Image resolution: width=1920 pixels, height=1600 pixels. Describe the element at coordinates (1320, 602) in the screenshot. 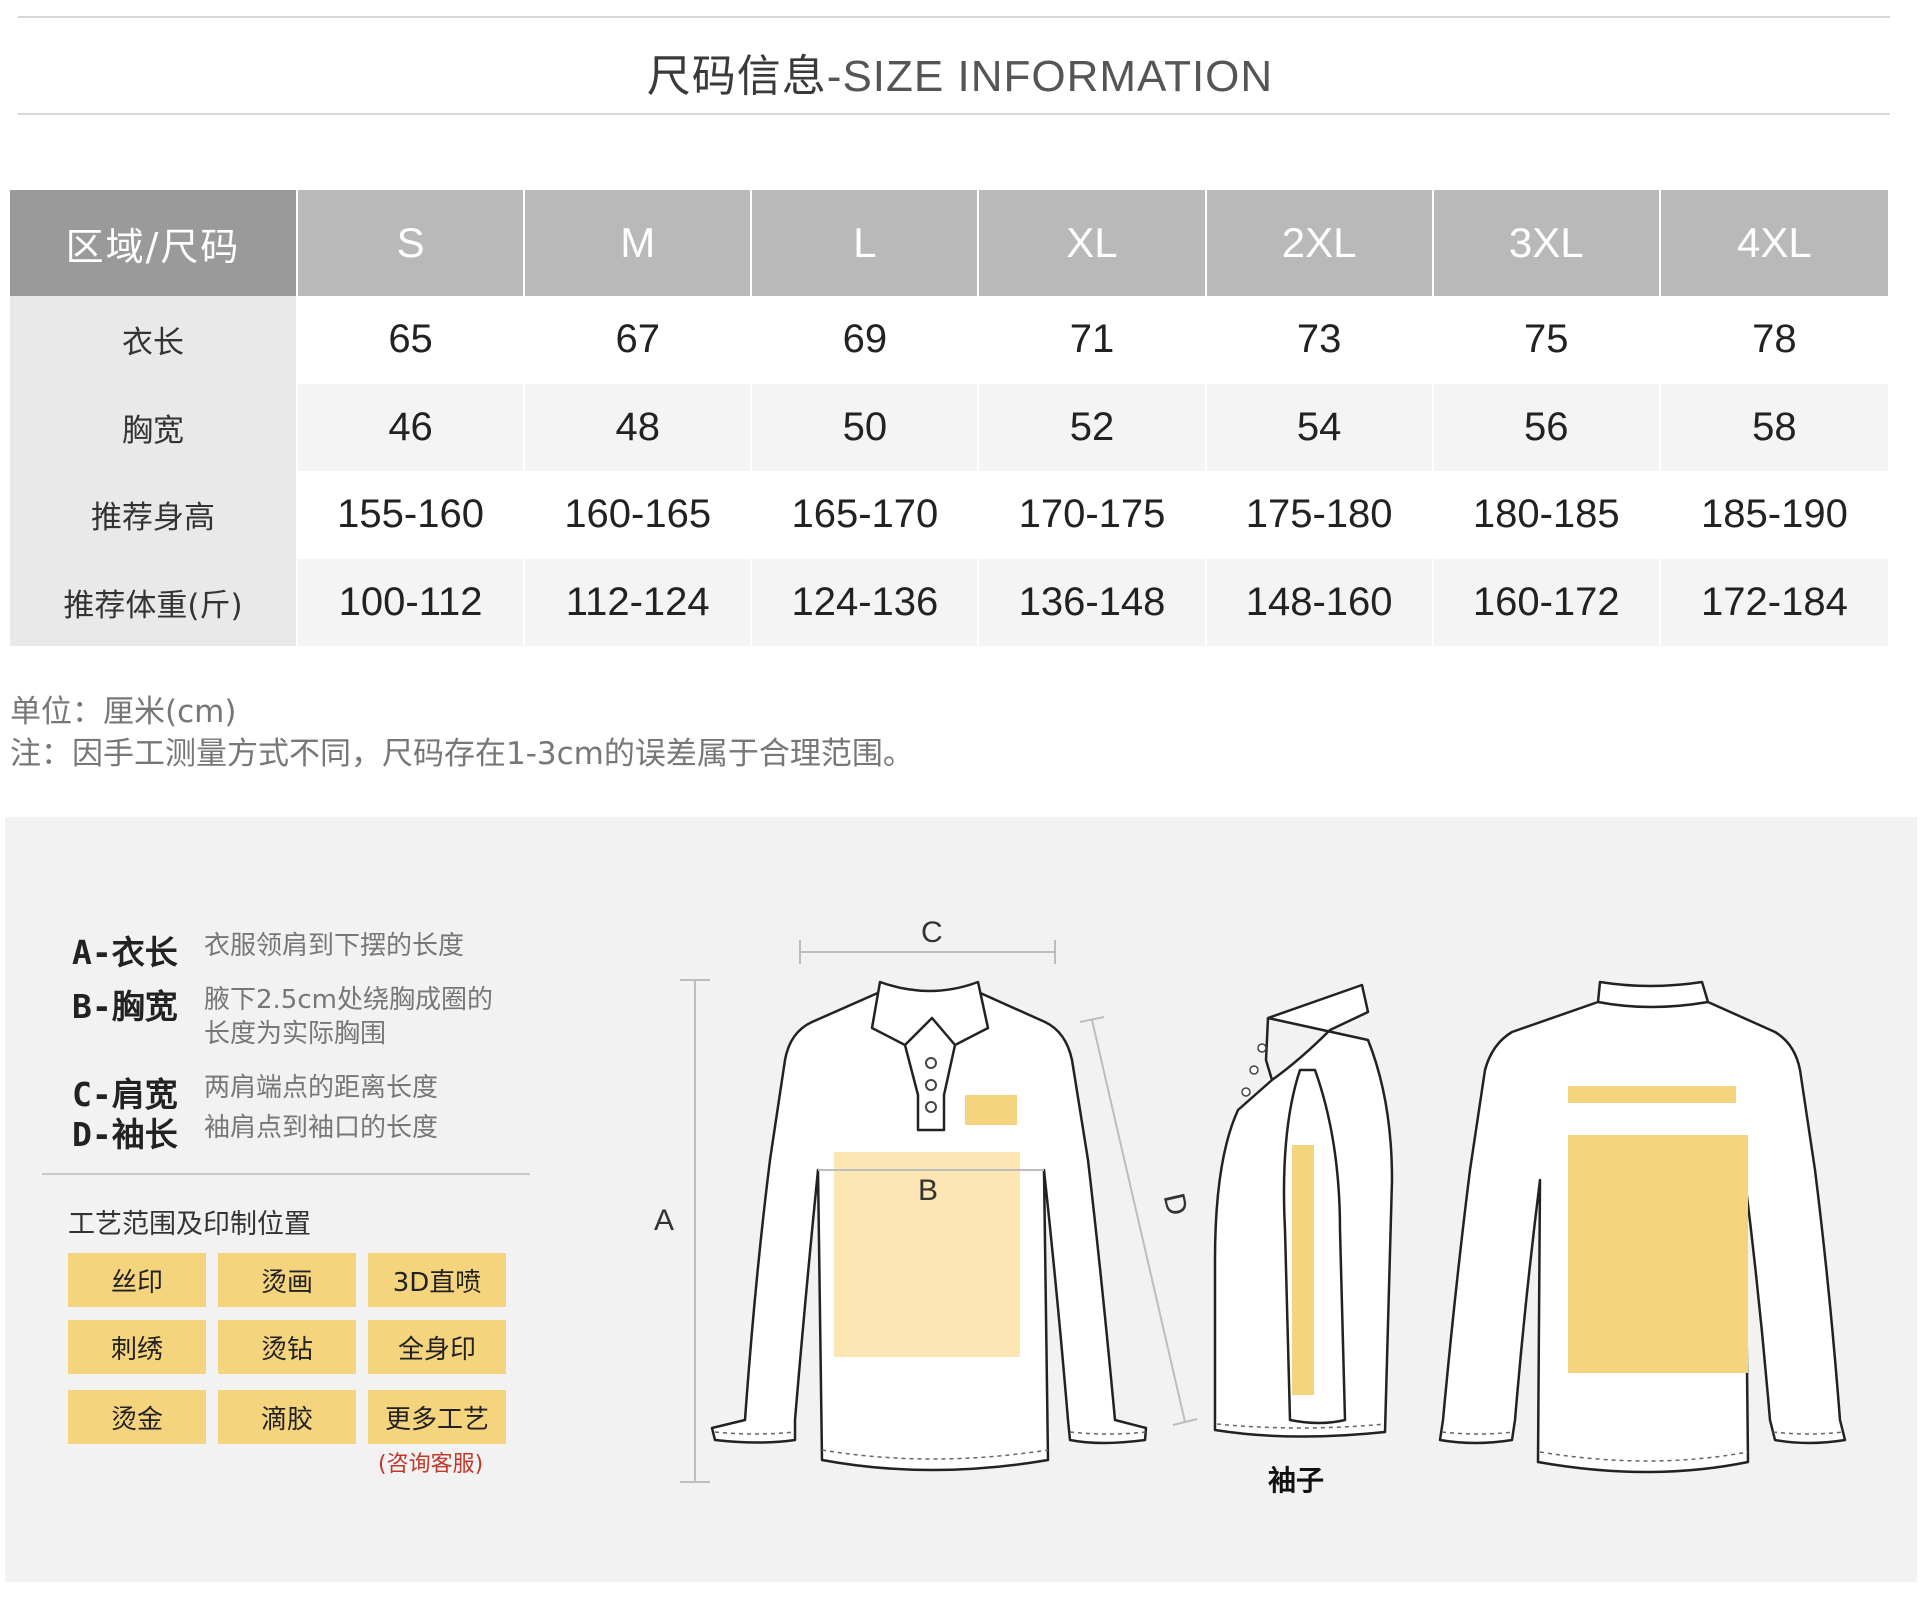

I see `table-cell: 148-160` at that location.